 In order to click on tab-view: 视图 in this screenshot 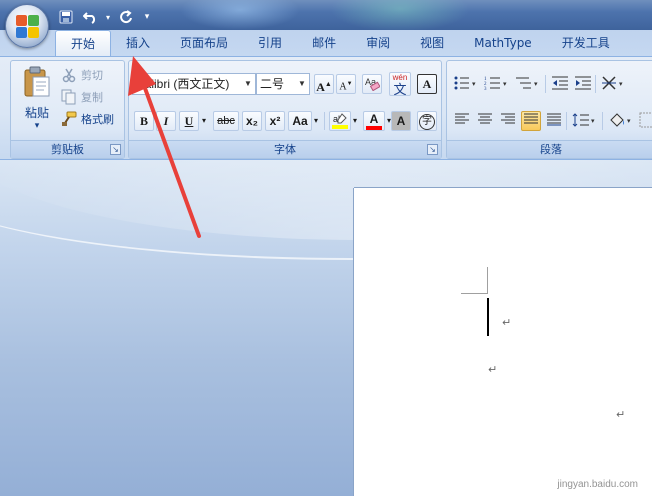, I will do `click(432, 43)`.